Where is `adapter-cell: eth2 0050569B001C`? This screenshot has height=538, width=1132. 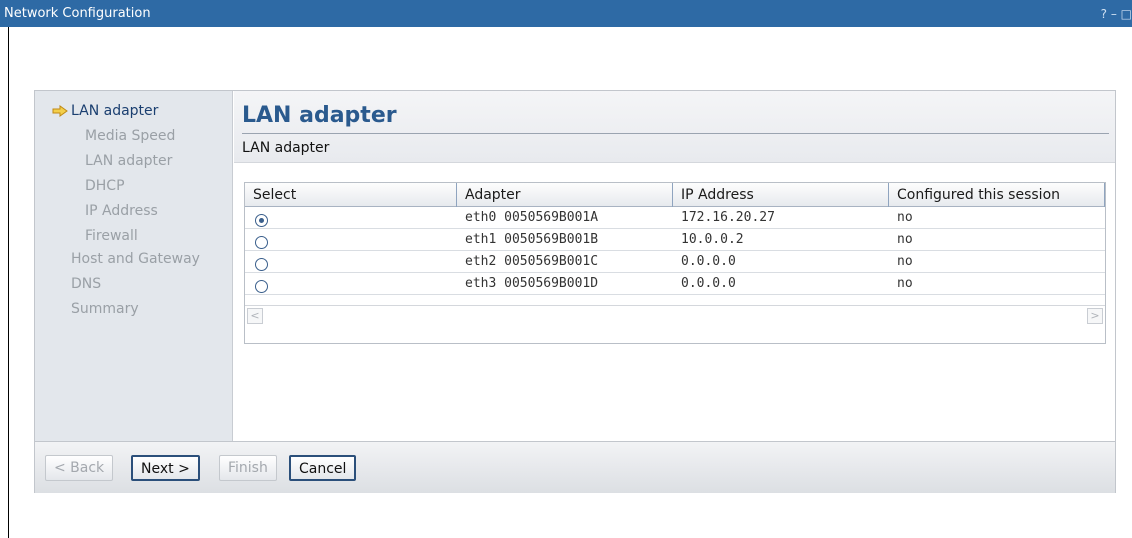
adapter-cell: eth2 0050569B001C is located at coordinates (532, 261).